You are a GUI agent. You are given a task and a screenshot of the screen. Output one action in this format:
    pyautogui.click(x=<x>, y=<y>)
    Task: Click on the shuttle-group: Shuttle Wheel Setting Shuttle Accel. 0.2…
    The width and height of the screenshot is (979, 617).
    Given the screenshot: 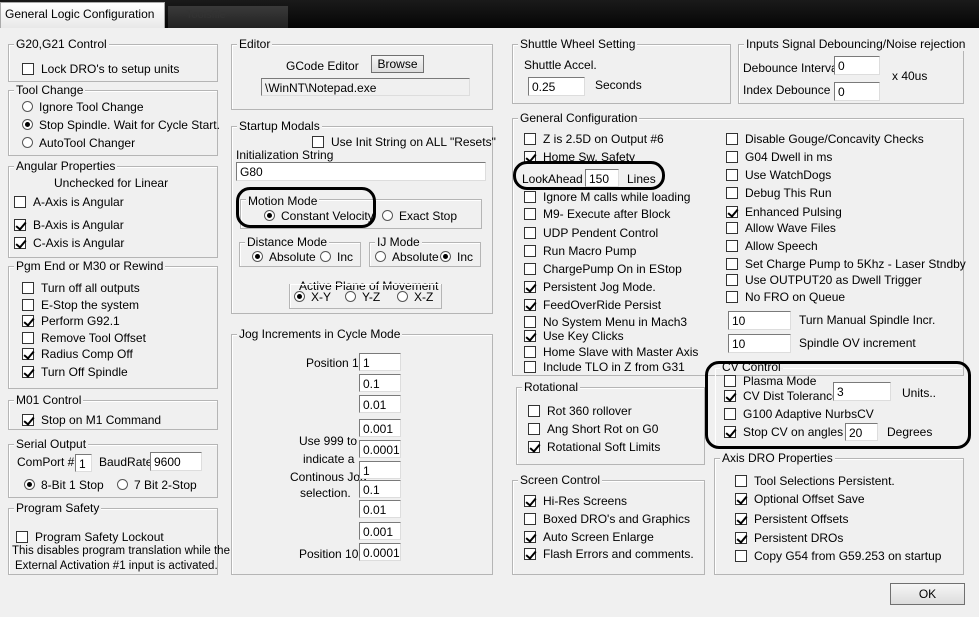 What is the action you would take?
    pyautogui.click(x=621, y=70)
    